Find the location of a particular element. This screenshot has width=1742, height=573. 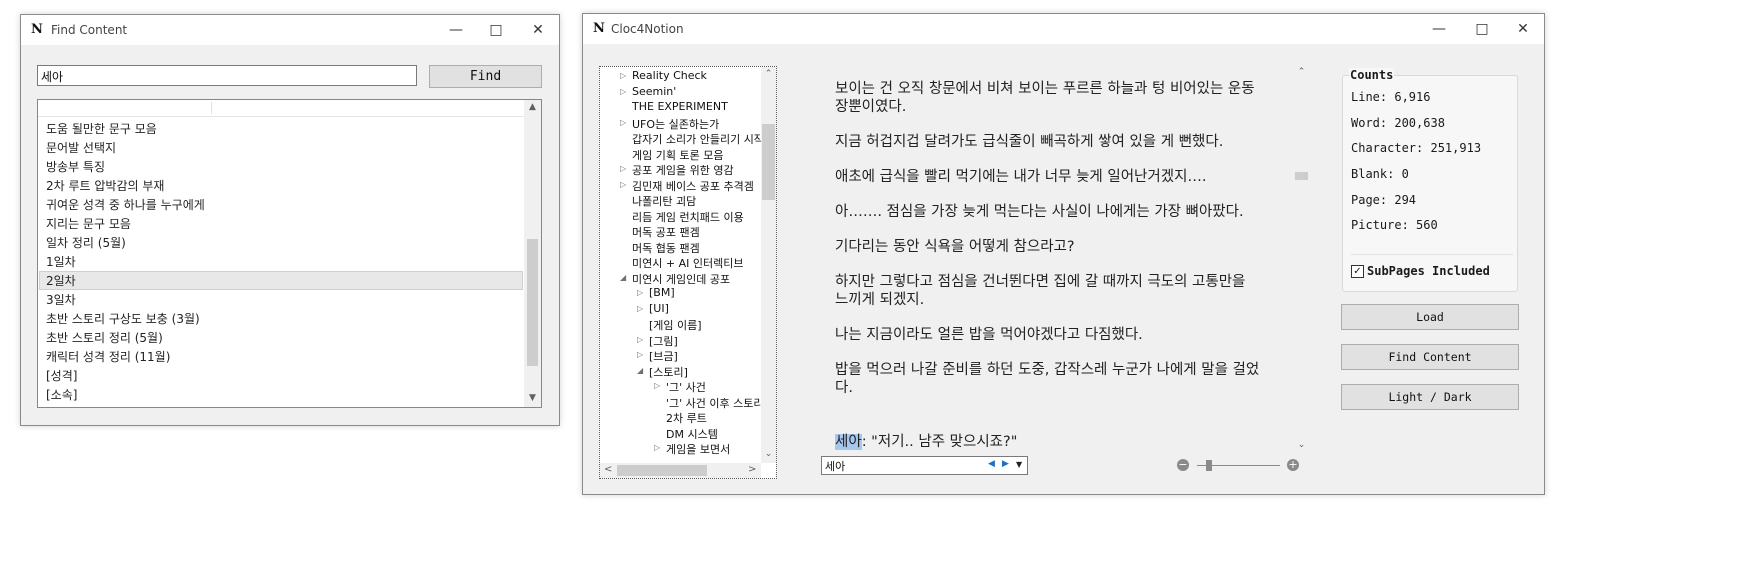

tree-item: UFO는 실존하는가 is located at coordinates (675, 124).